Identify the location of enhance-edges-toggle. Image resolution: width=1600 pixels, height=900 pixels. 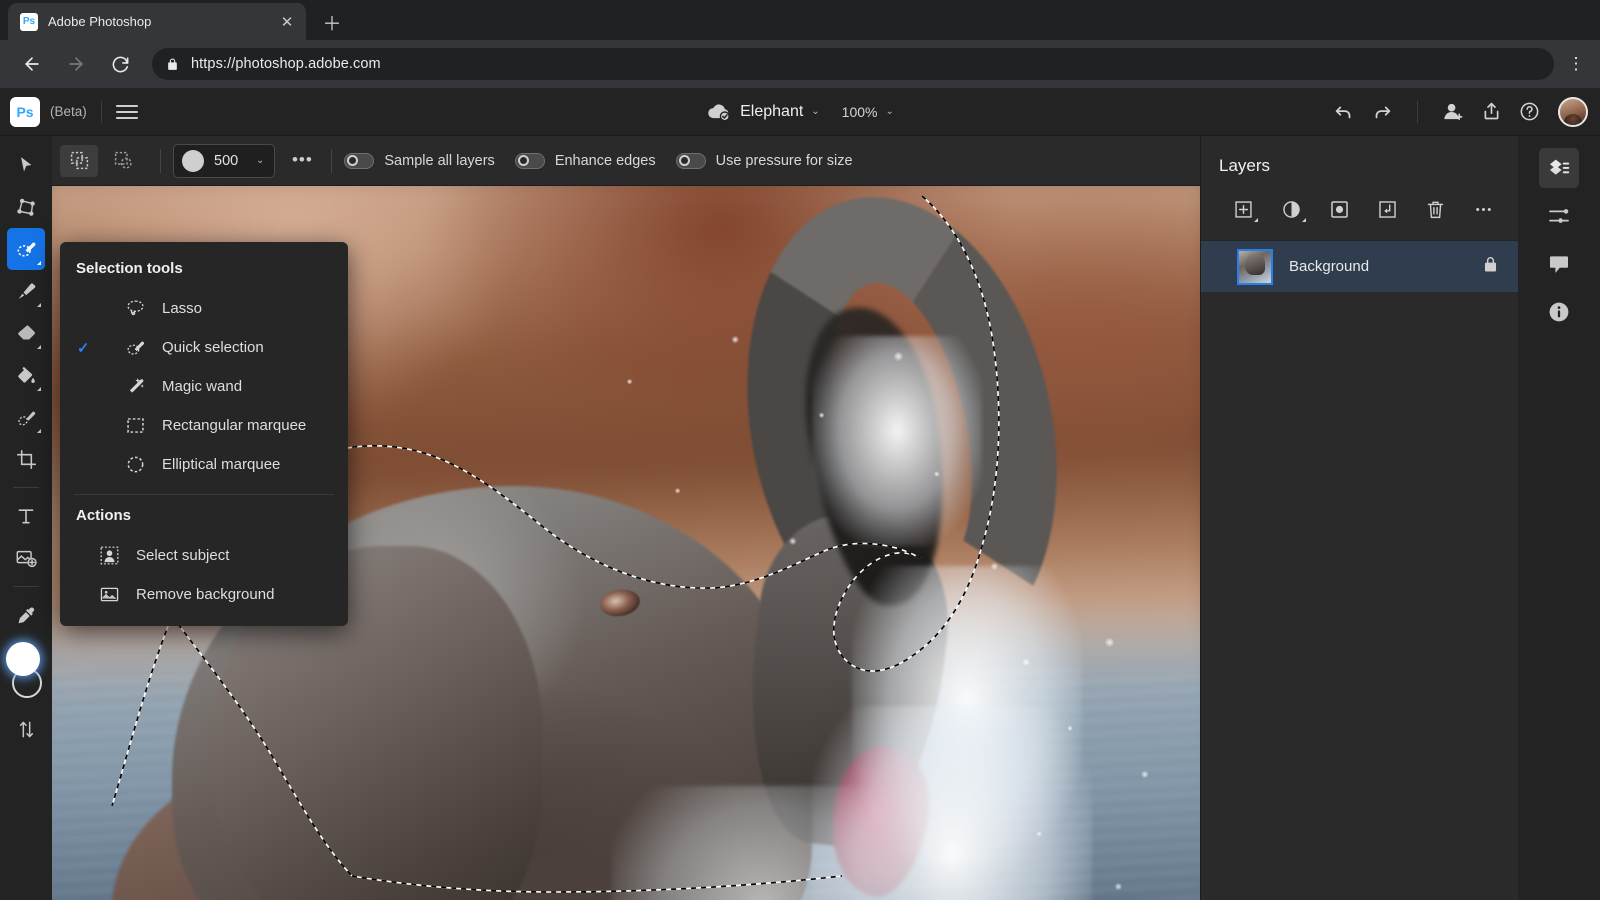
(529, 160).